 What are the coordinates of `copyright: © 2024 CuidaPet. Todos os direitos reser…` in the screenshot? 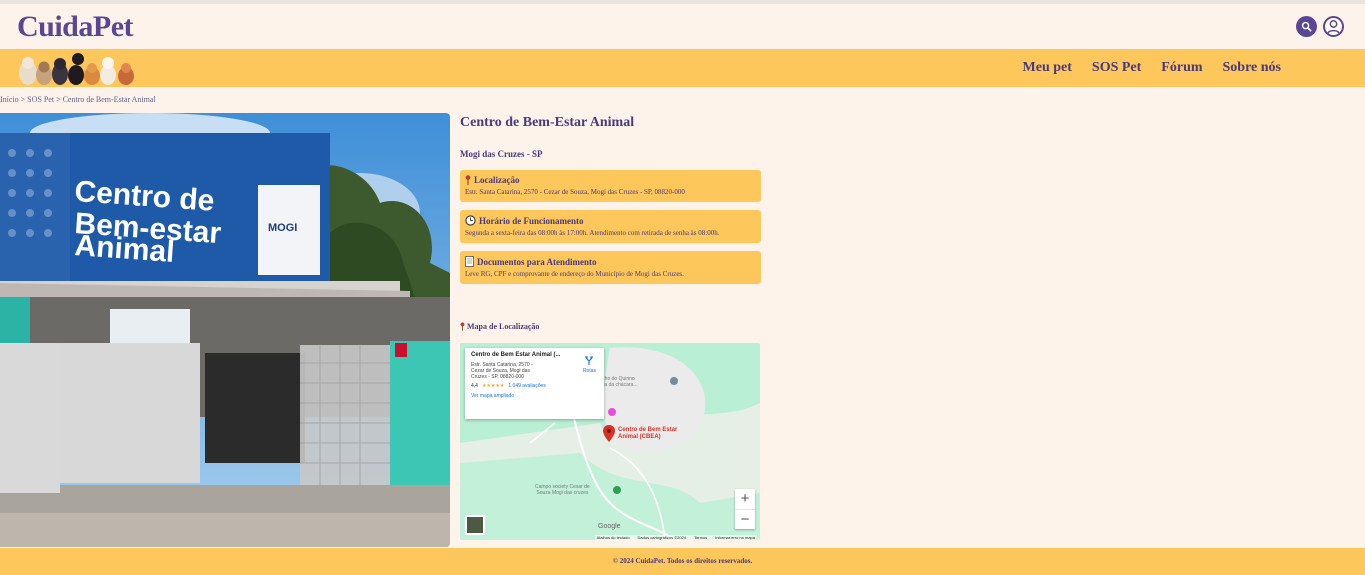 It's located at (682, 561).